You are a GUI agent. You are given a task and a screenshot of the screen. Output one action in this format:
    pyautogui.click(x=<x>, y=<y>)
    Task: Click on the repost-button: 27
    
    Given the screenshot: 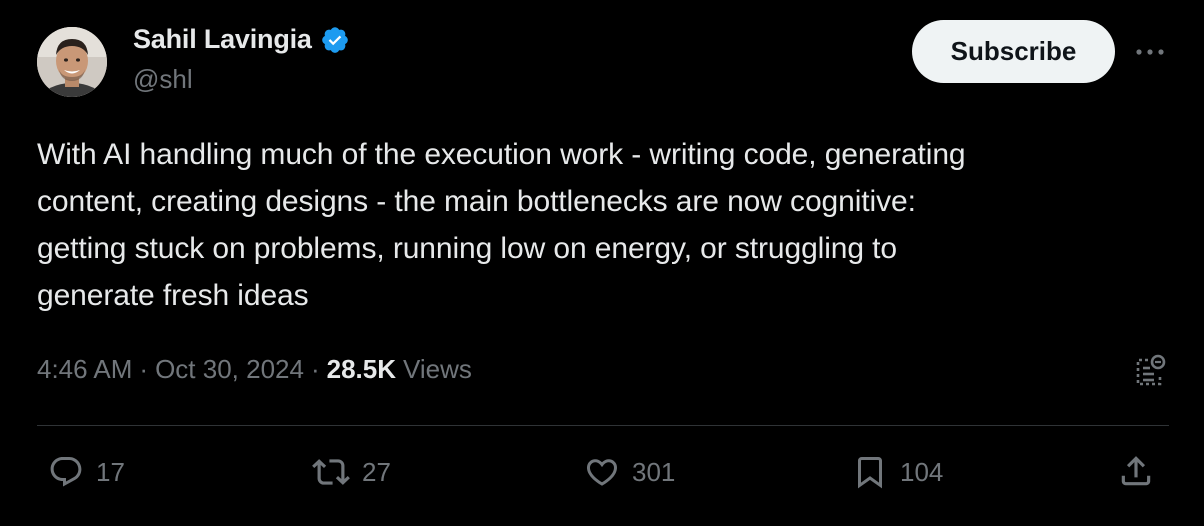 What is the action you would take?
    pyautogui.click(x=351, y=472)
    